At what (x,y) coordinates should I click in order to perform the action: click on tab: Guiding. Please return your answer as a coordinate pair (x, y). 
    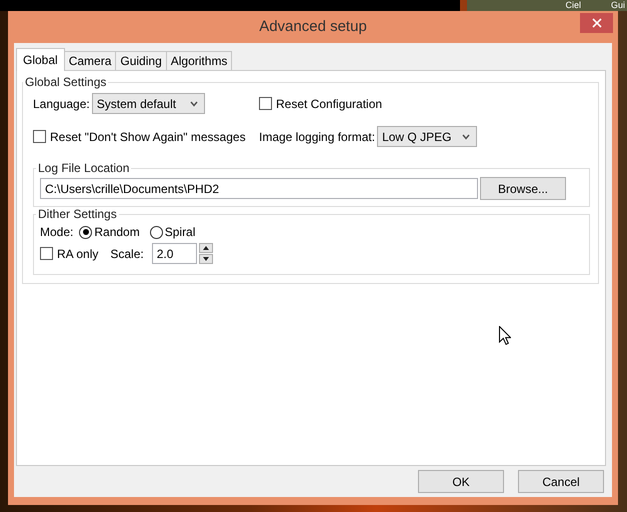
    Looking at the image, I should click on (141, 60).